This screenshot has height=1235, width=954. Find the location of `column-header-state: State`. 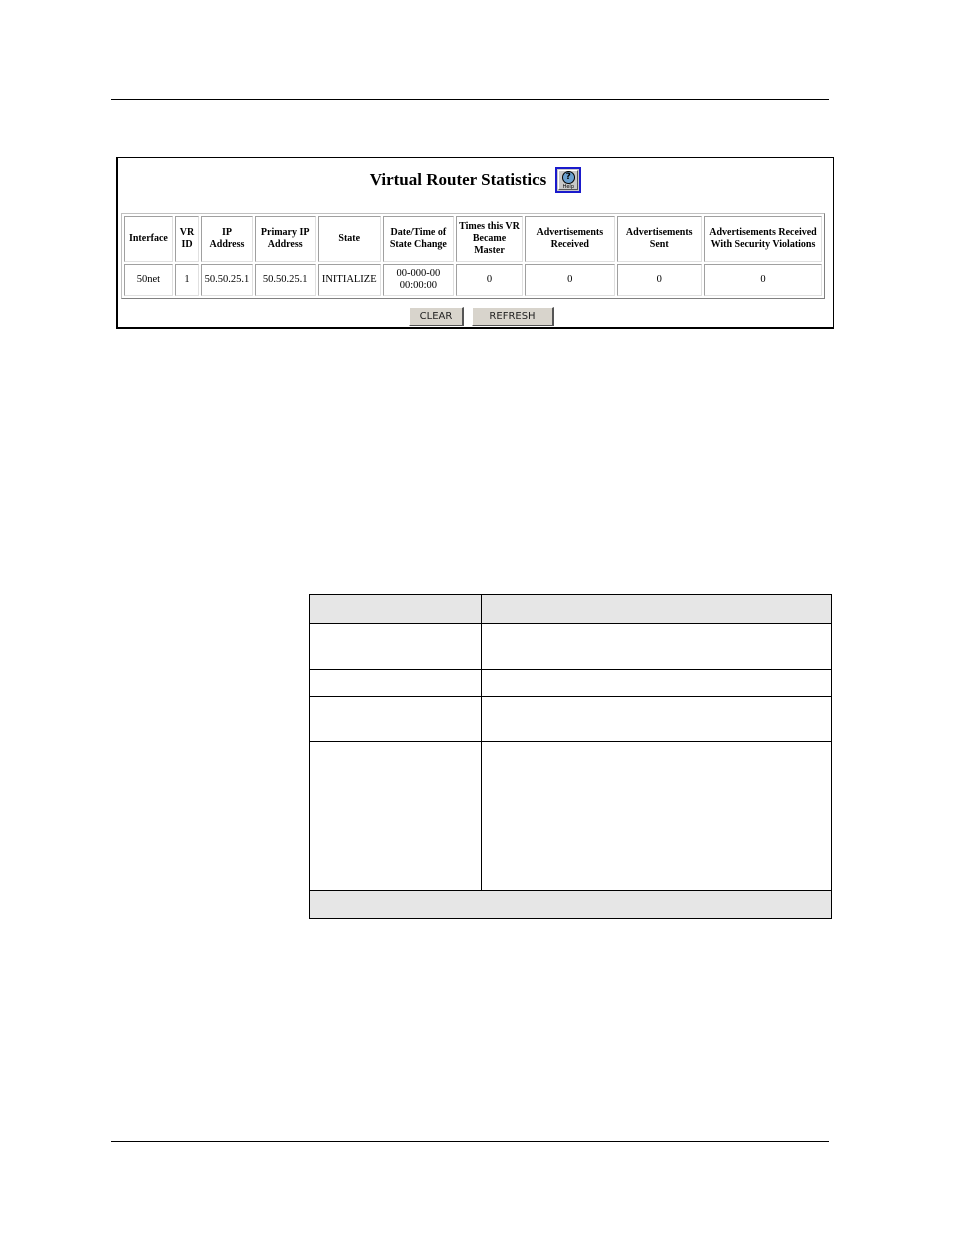

column-header-state: State is located at coordinates (349, 239).